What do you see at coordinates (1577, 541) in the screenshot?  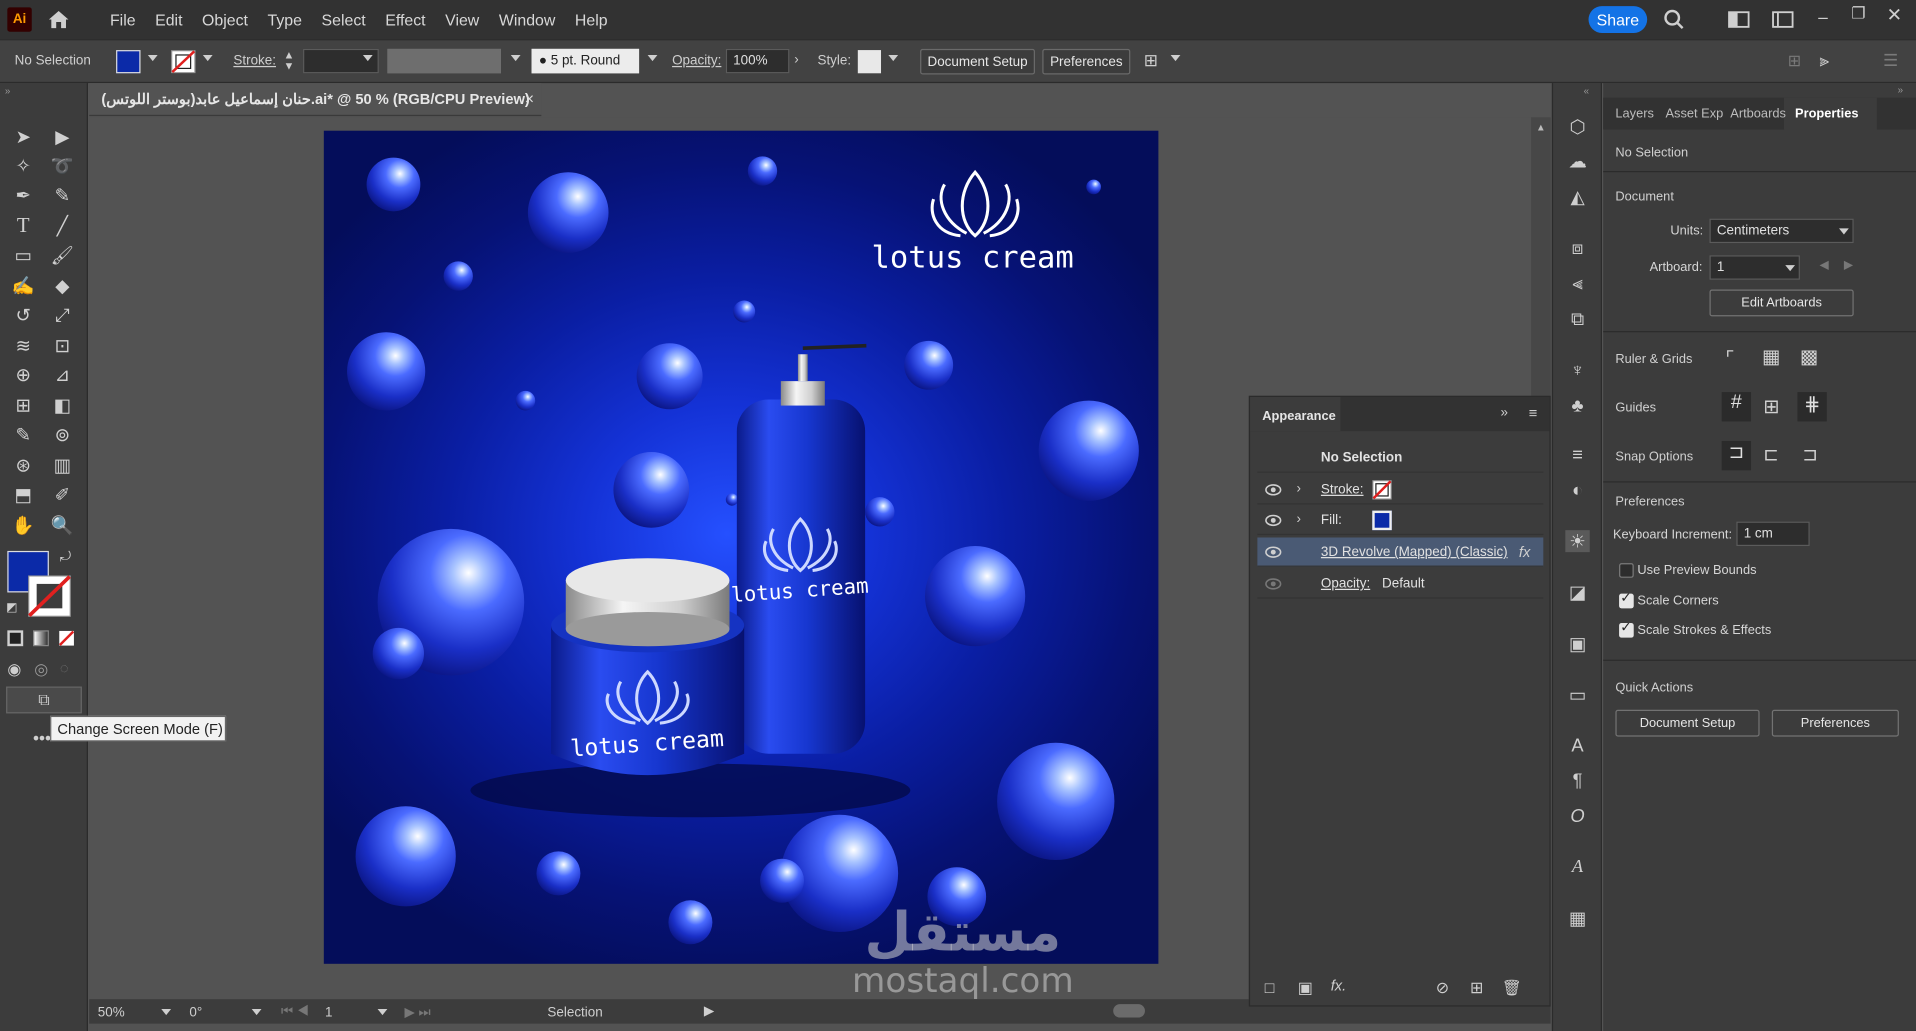 I see `appearance-panel-icon: ☀` at bounding box center [1577, 541].